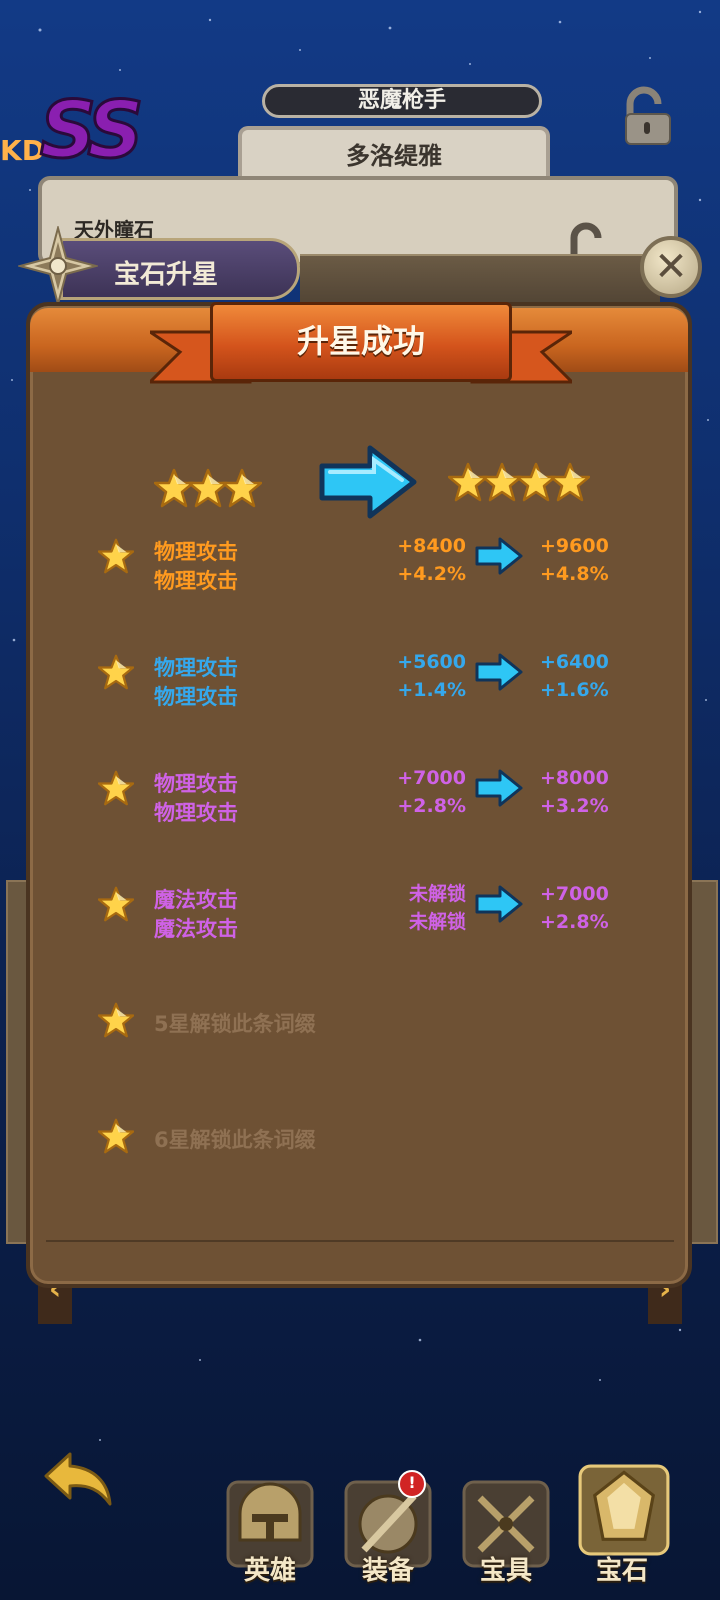 The width and height of the screenshot is (720, 1600). Describe the element at coordinates (92, 131) in the screenshot. I see `rank-grade: SS` at that location.